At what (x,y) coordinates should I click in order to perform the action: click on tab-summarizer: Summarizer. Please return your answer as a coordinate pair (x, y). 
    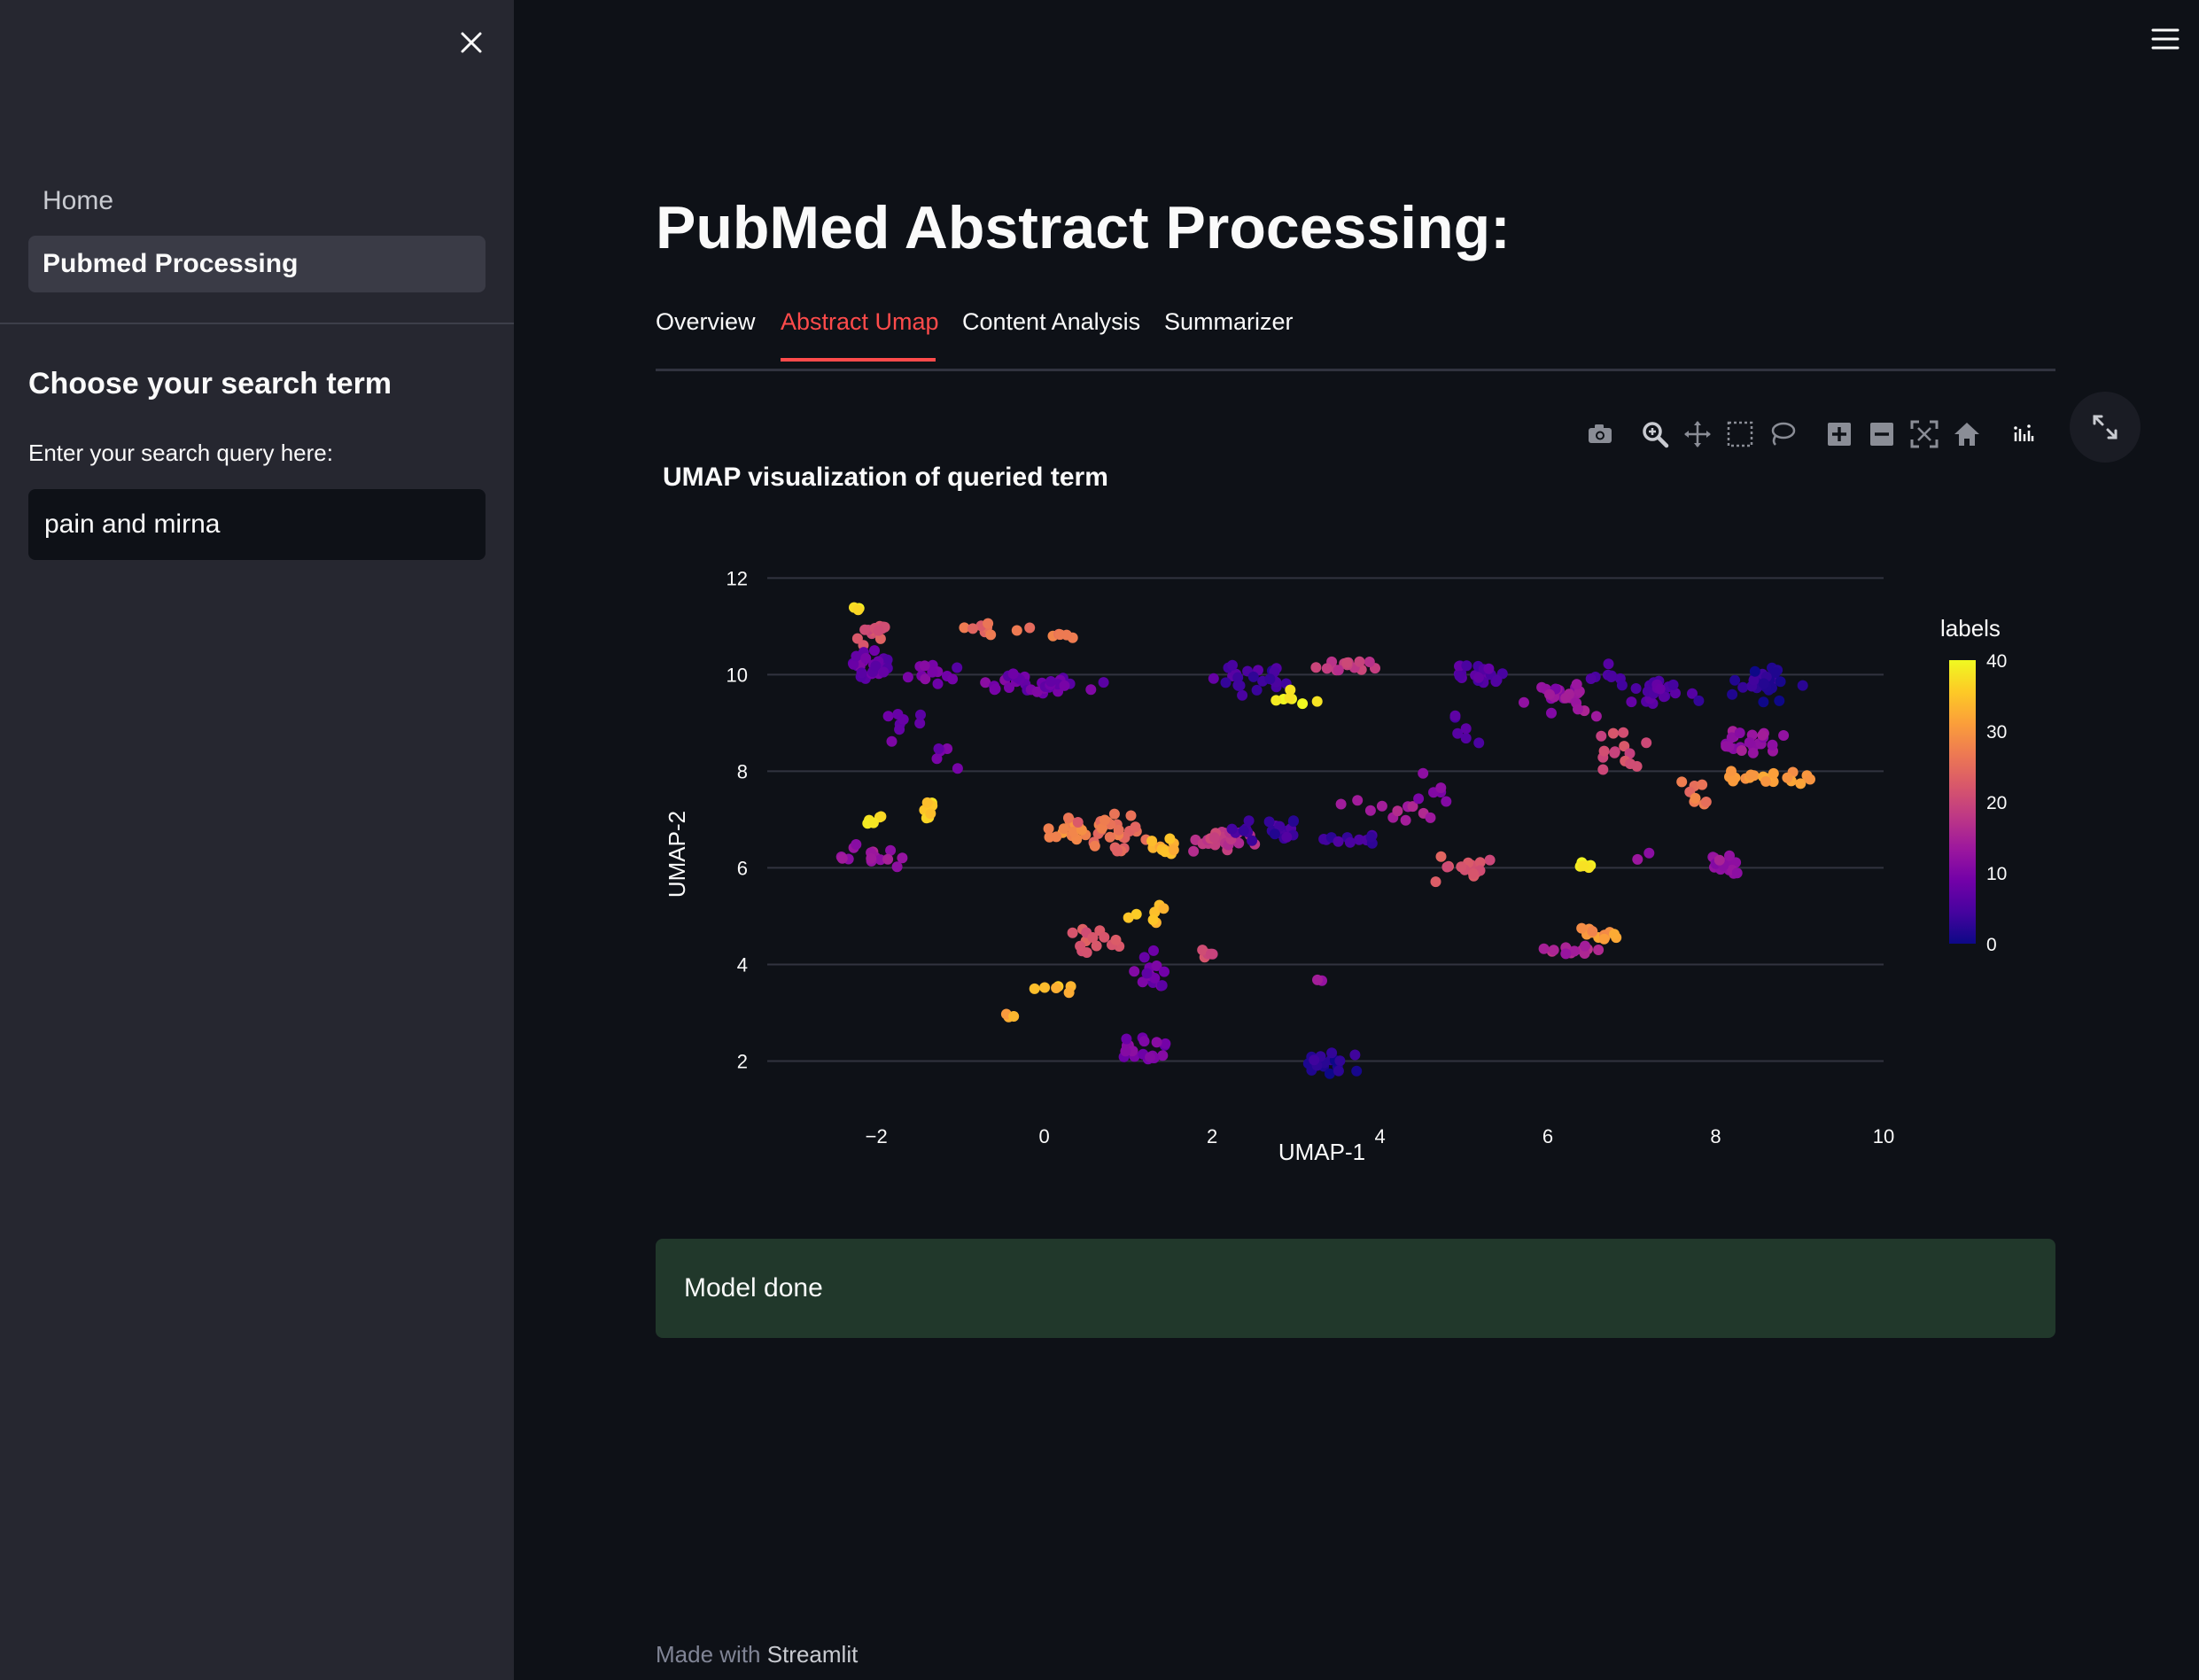
    Looking at the image, I should click on (1229, 322).